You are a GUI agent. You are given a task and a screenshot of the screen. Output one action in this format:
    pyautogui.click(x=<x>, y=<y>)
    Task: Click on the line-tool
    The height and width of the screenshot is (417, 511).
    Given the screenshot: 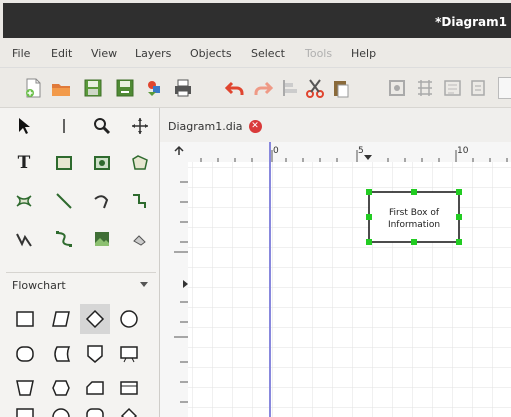 What is the action you would take?
    pyautogui.click(x=64, y=201)
    